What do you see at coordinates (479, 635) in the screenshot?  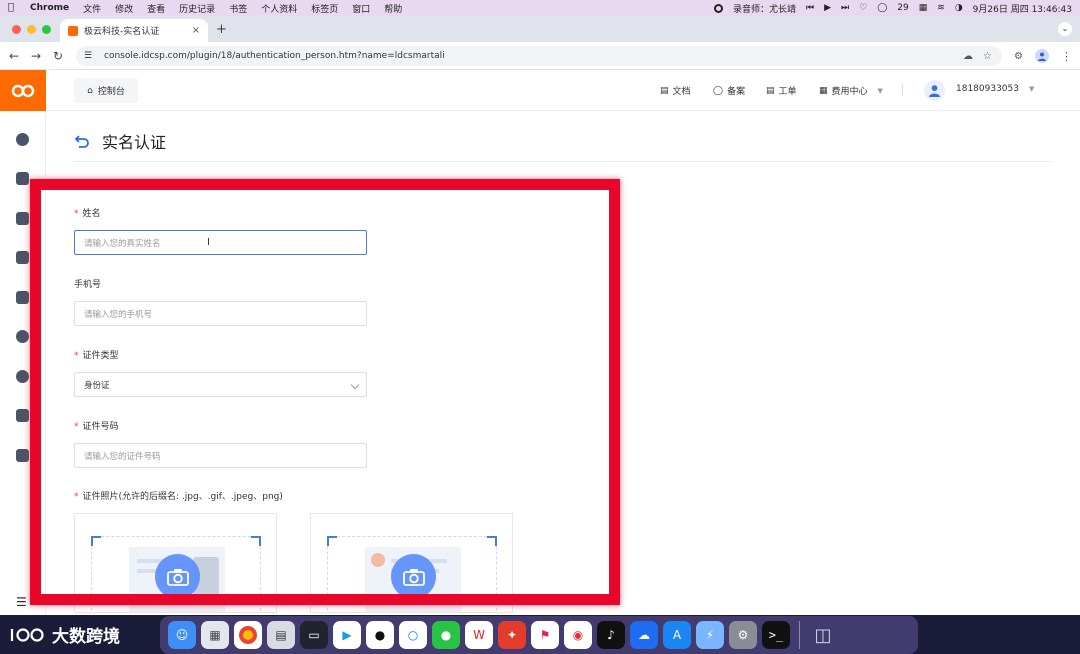 I see `wps-icon: W` at bounding box center [479, 635].